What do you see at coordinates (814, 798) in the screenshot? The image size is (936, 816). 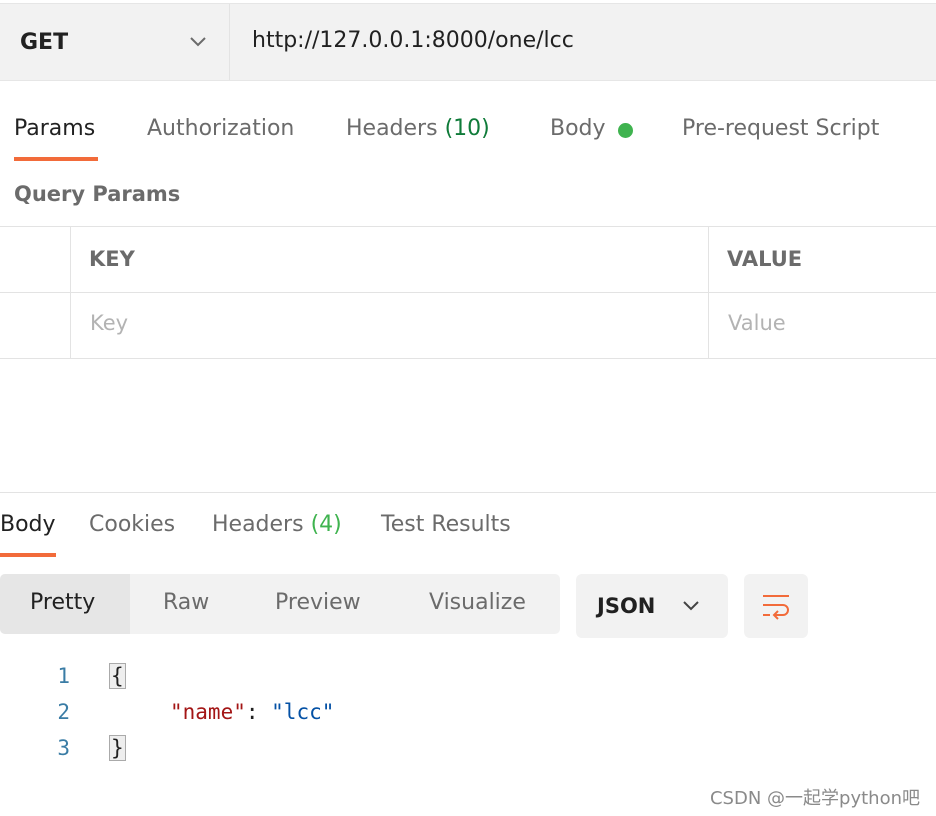 I see `watermark: CSDN @一起学python吧` at bounding box center [814, 798].